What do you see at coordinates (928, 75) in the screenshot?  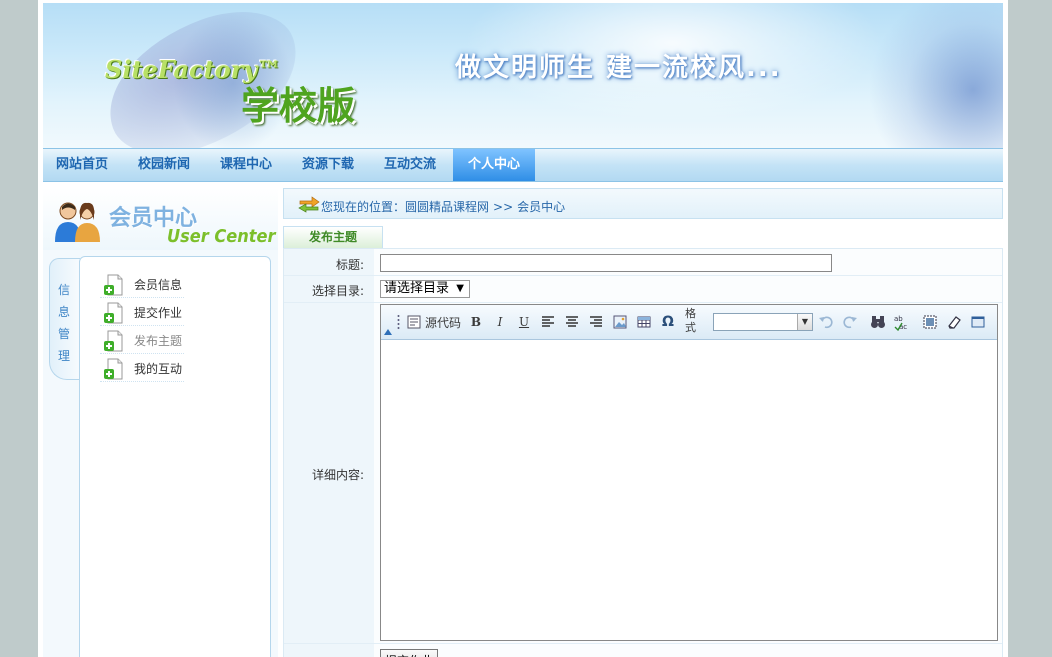 I see `banner-floral-graphic` at bounding box center [928, 75].